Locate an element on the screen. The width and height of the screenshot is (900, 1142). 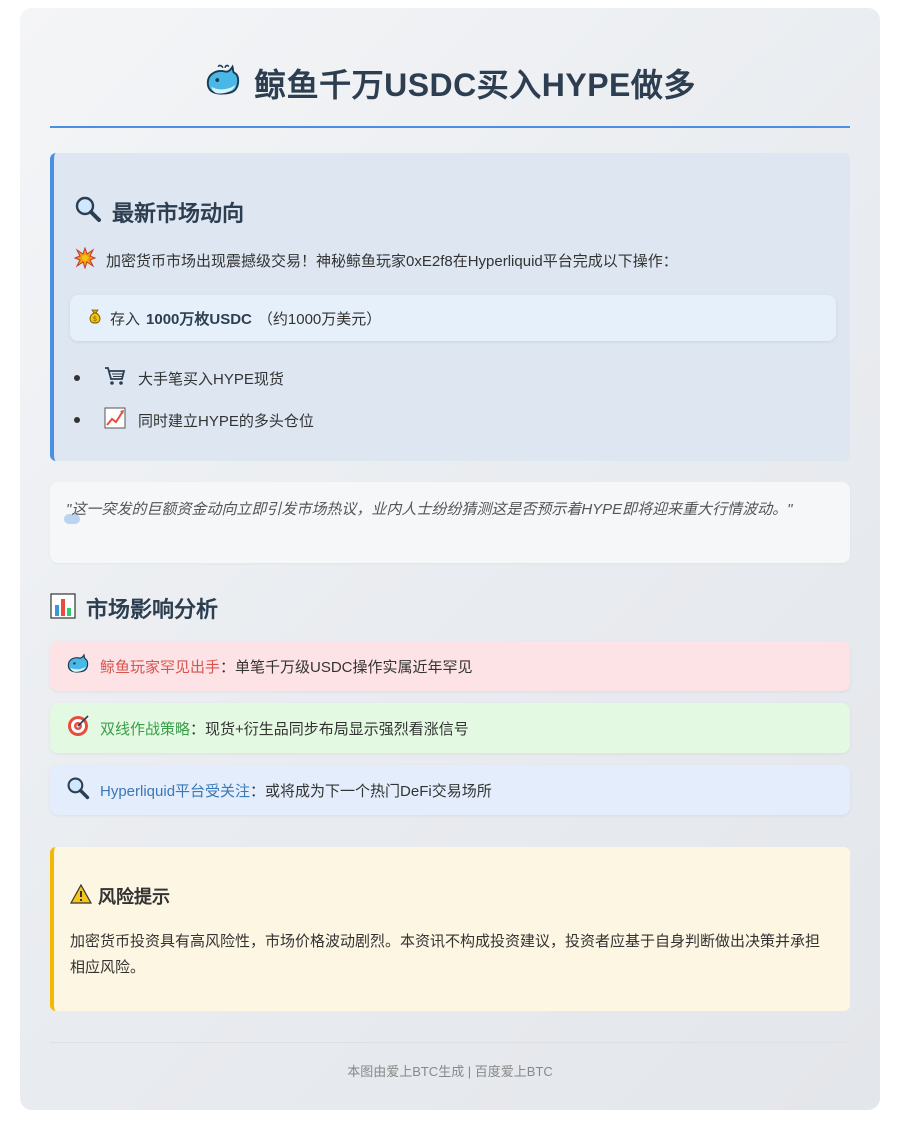
analysis-text: ：单笔千万级USDC操作实属近年罕见 is located at coordinates (346, 667).